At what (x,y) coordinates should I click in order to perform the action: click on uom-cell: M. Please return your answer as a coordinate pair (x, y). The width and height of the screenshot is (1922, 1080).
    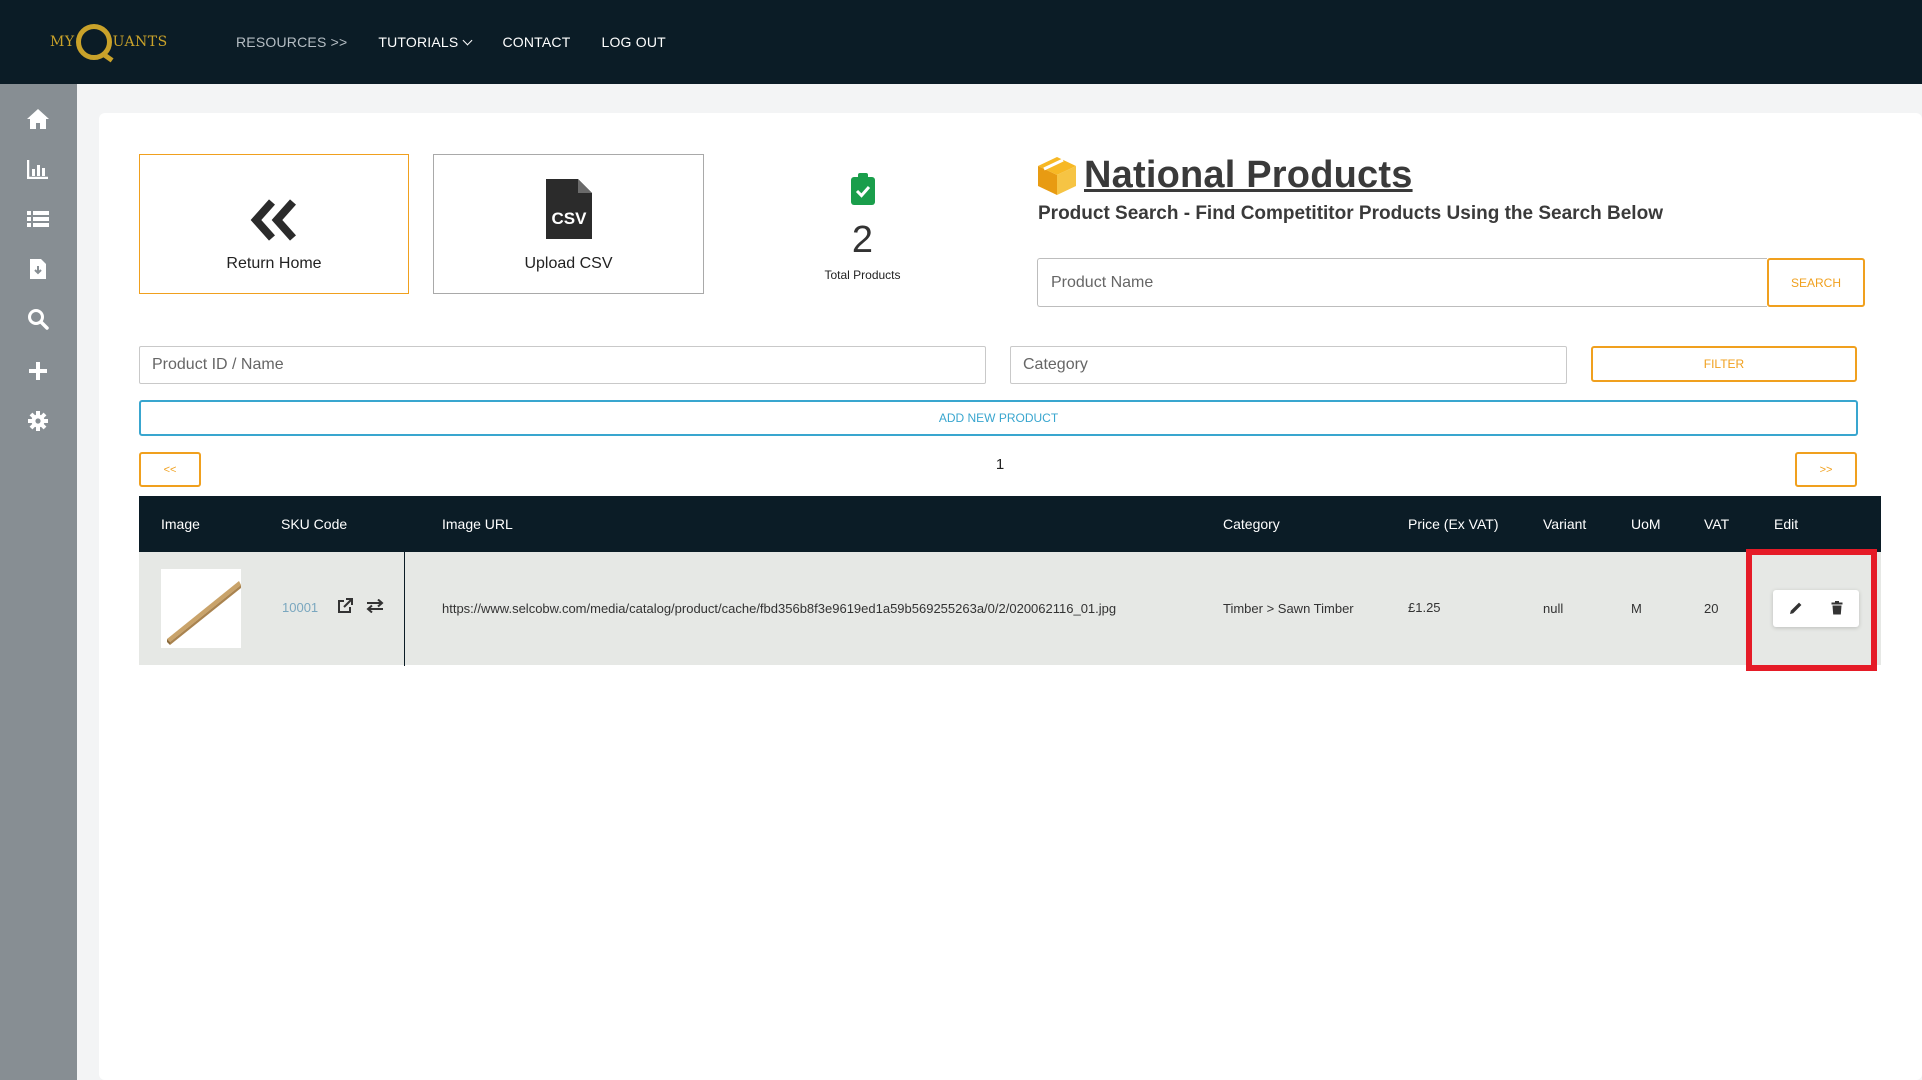
    Looking at the image, I should click on (1636, 608).